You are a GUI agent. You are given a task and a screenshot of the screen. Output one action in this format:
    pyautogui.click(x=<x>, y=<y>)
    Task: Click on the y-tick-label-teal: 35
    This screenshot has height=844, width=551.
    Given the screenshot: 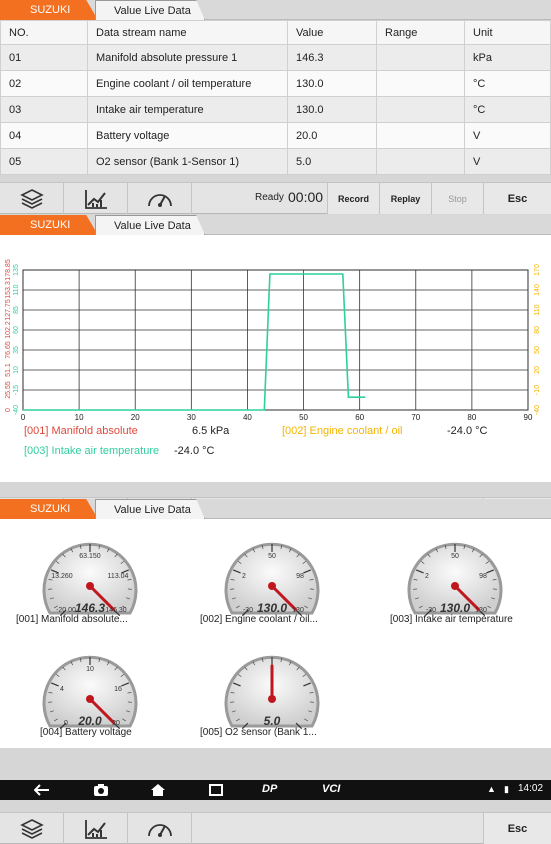 What is the action you would take?
    pyautogui.click(x=16, y=350)
    